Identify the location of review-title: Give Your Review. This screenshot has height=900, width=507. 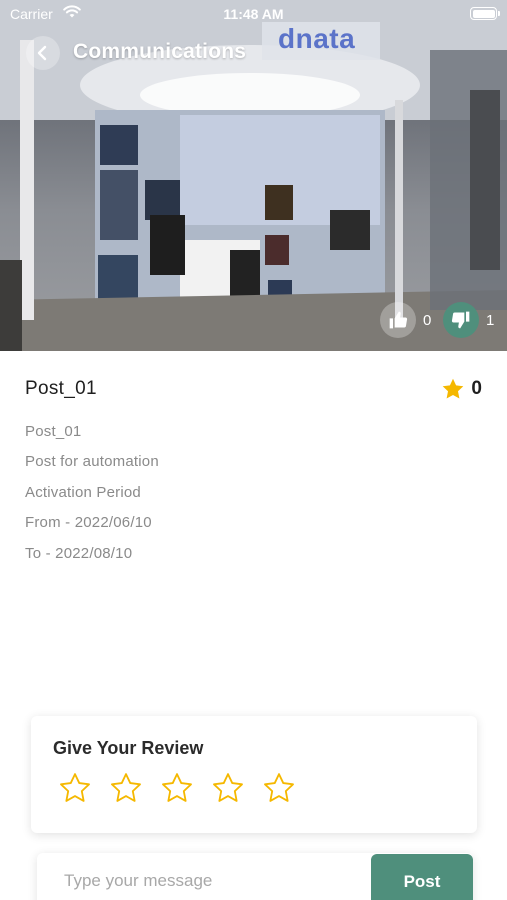
(128, 748).